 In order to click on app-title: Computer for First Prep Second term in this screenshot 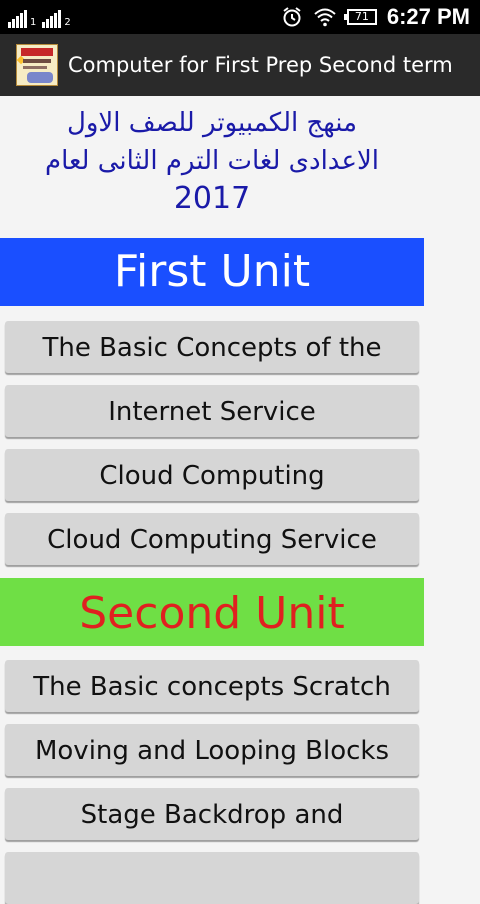, I will do `click(260, 65)`.